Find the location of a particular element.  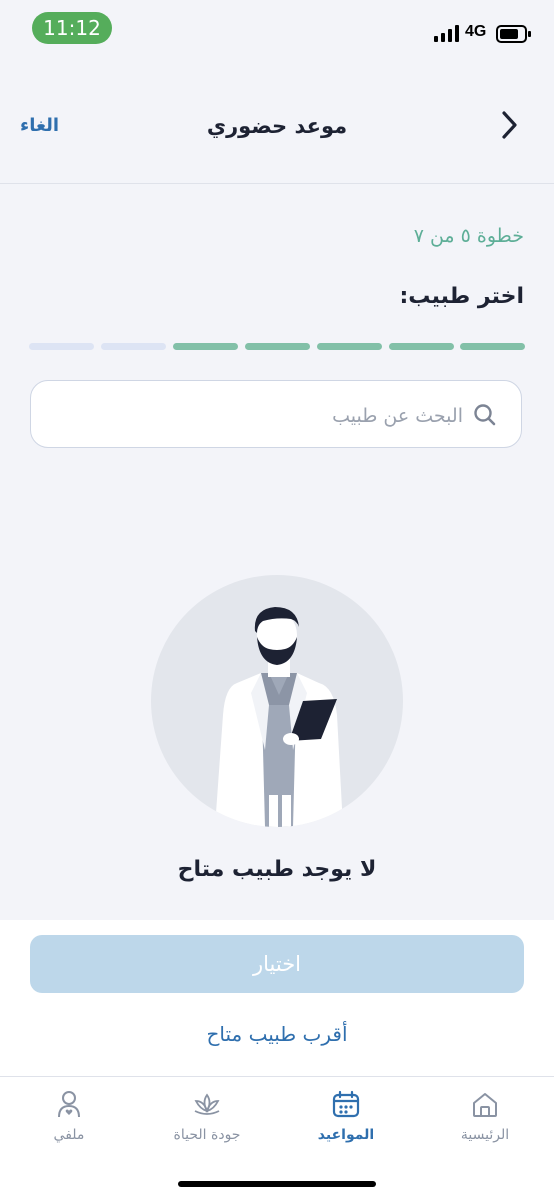

bottom-action-panel: اختيار أقرب طبيب متاح is located at coordinates (277, 998).